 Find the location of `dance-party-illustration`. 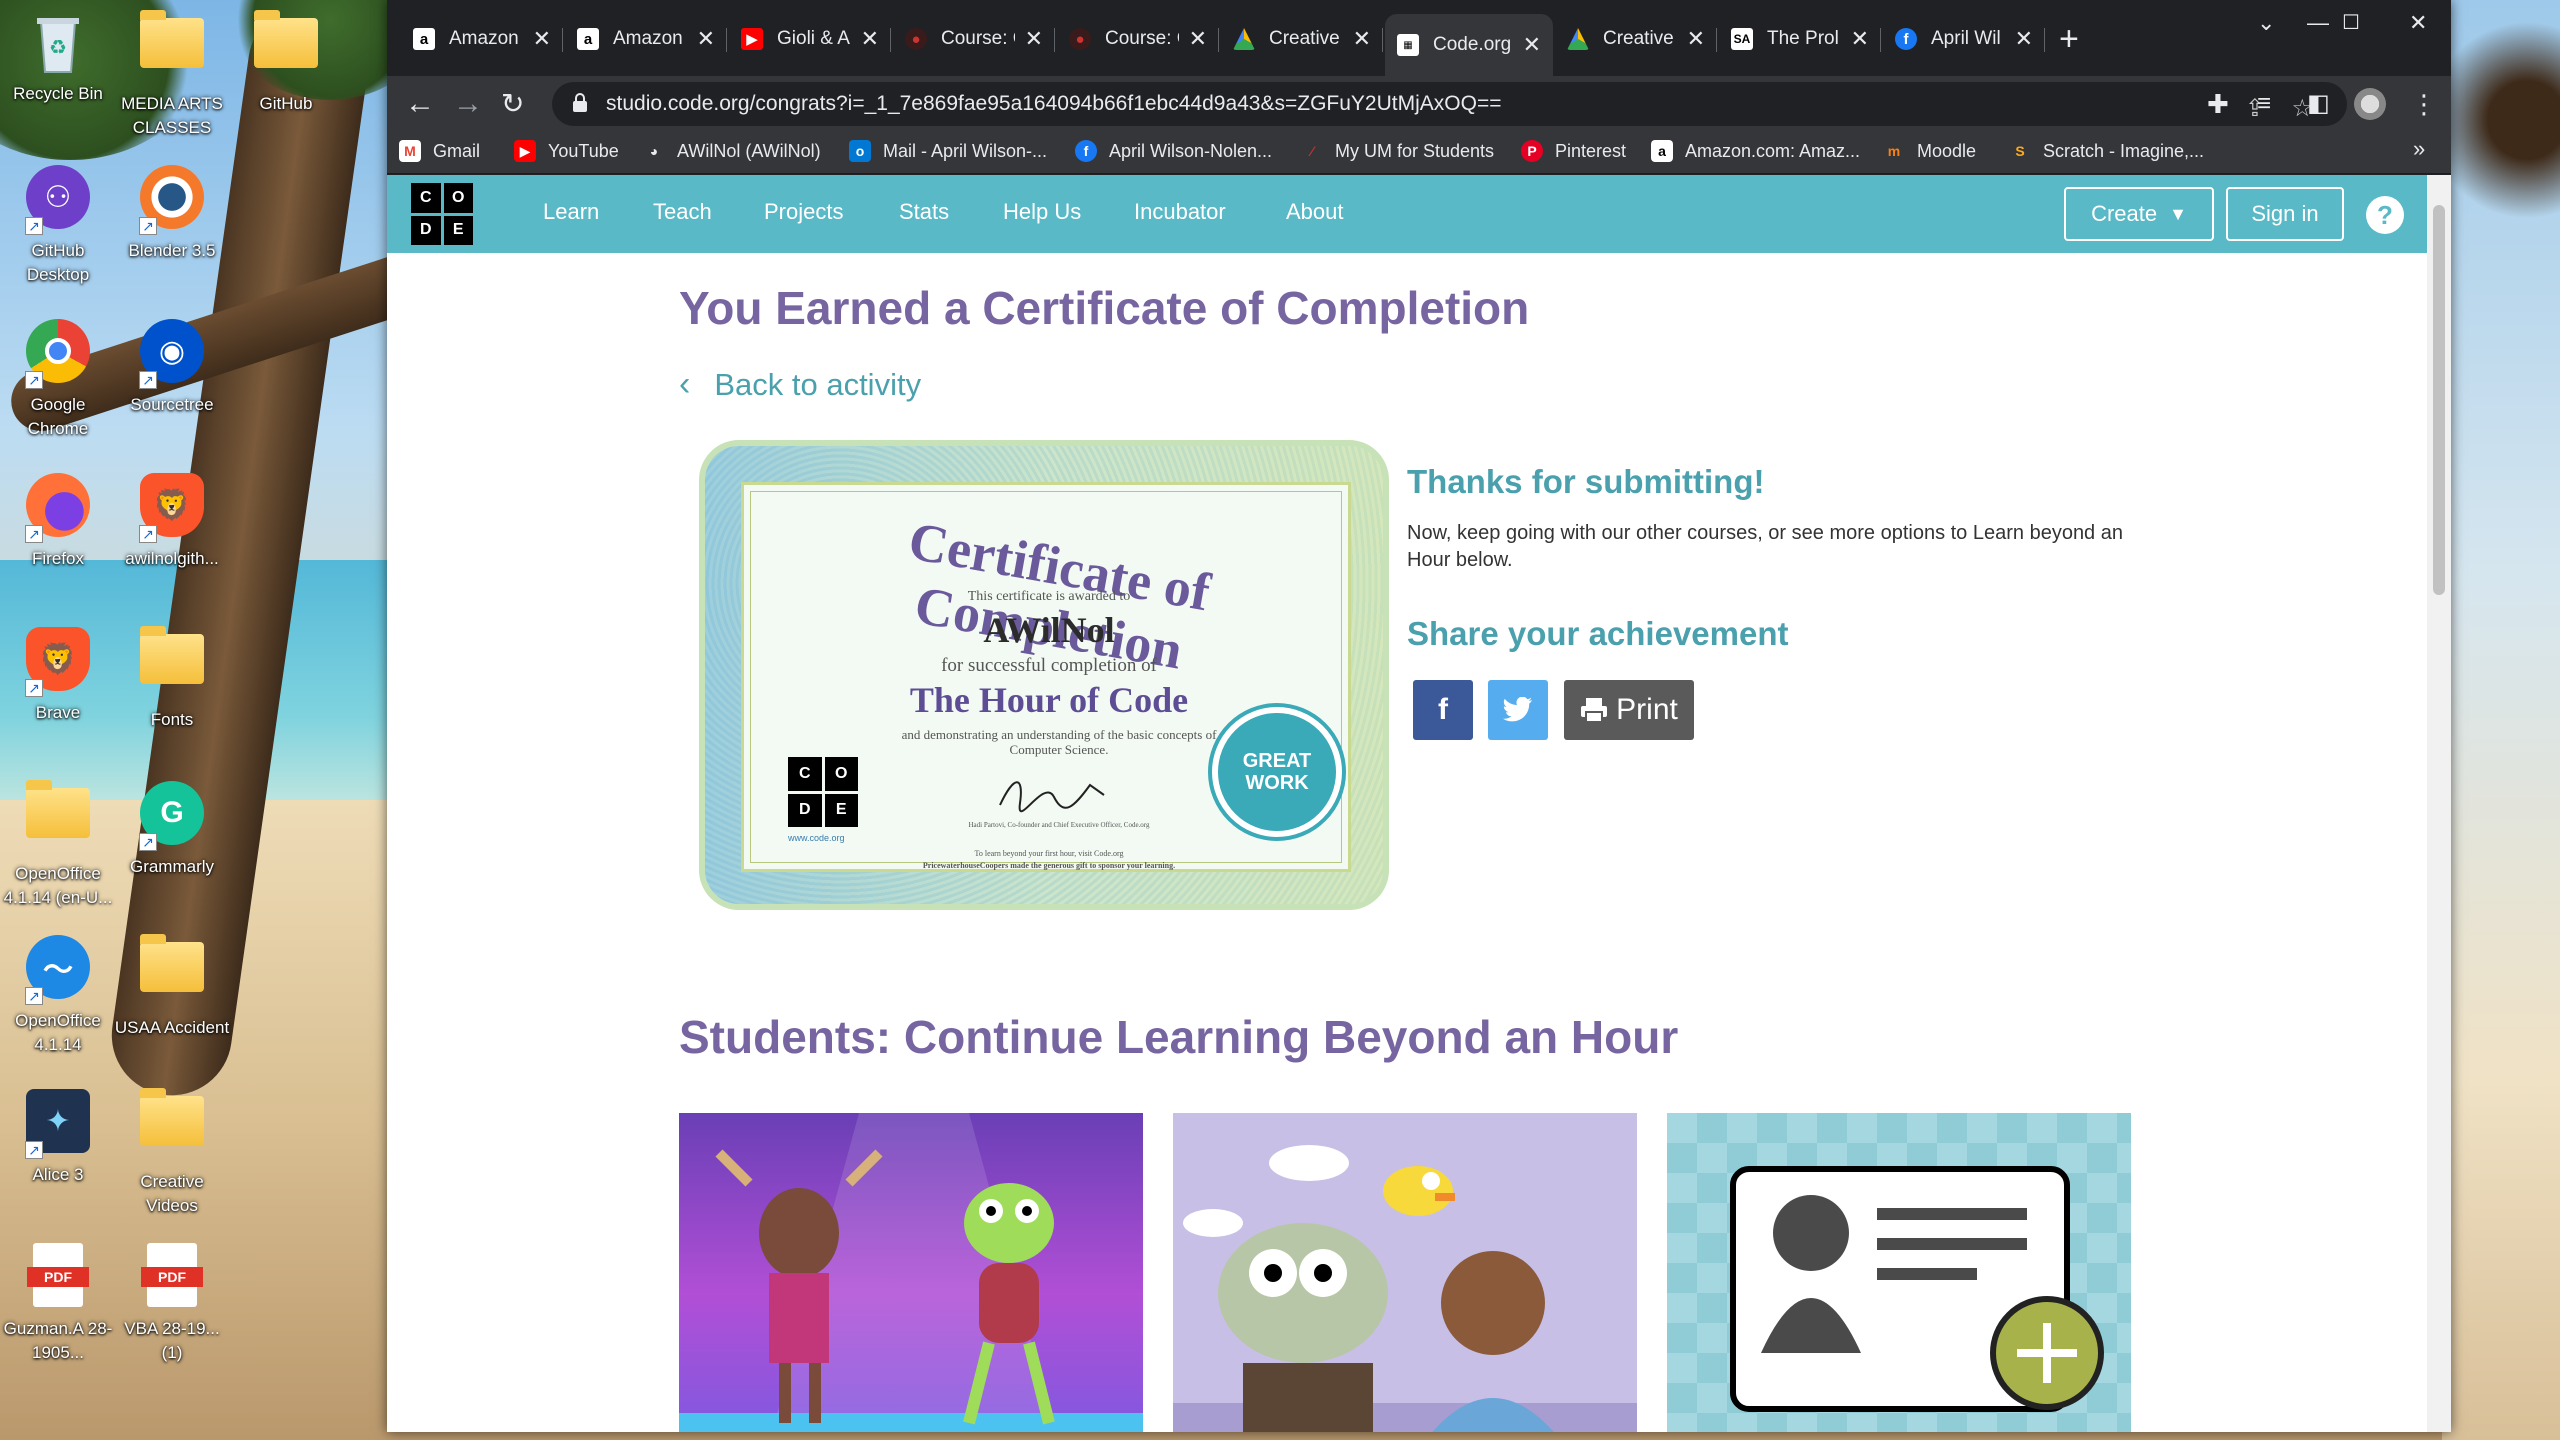

dance-party-illustration is located at coordinates (911, 1272).